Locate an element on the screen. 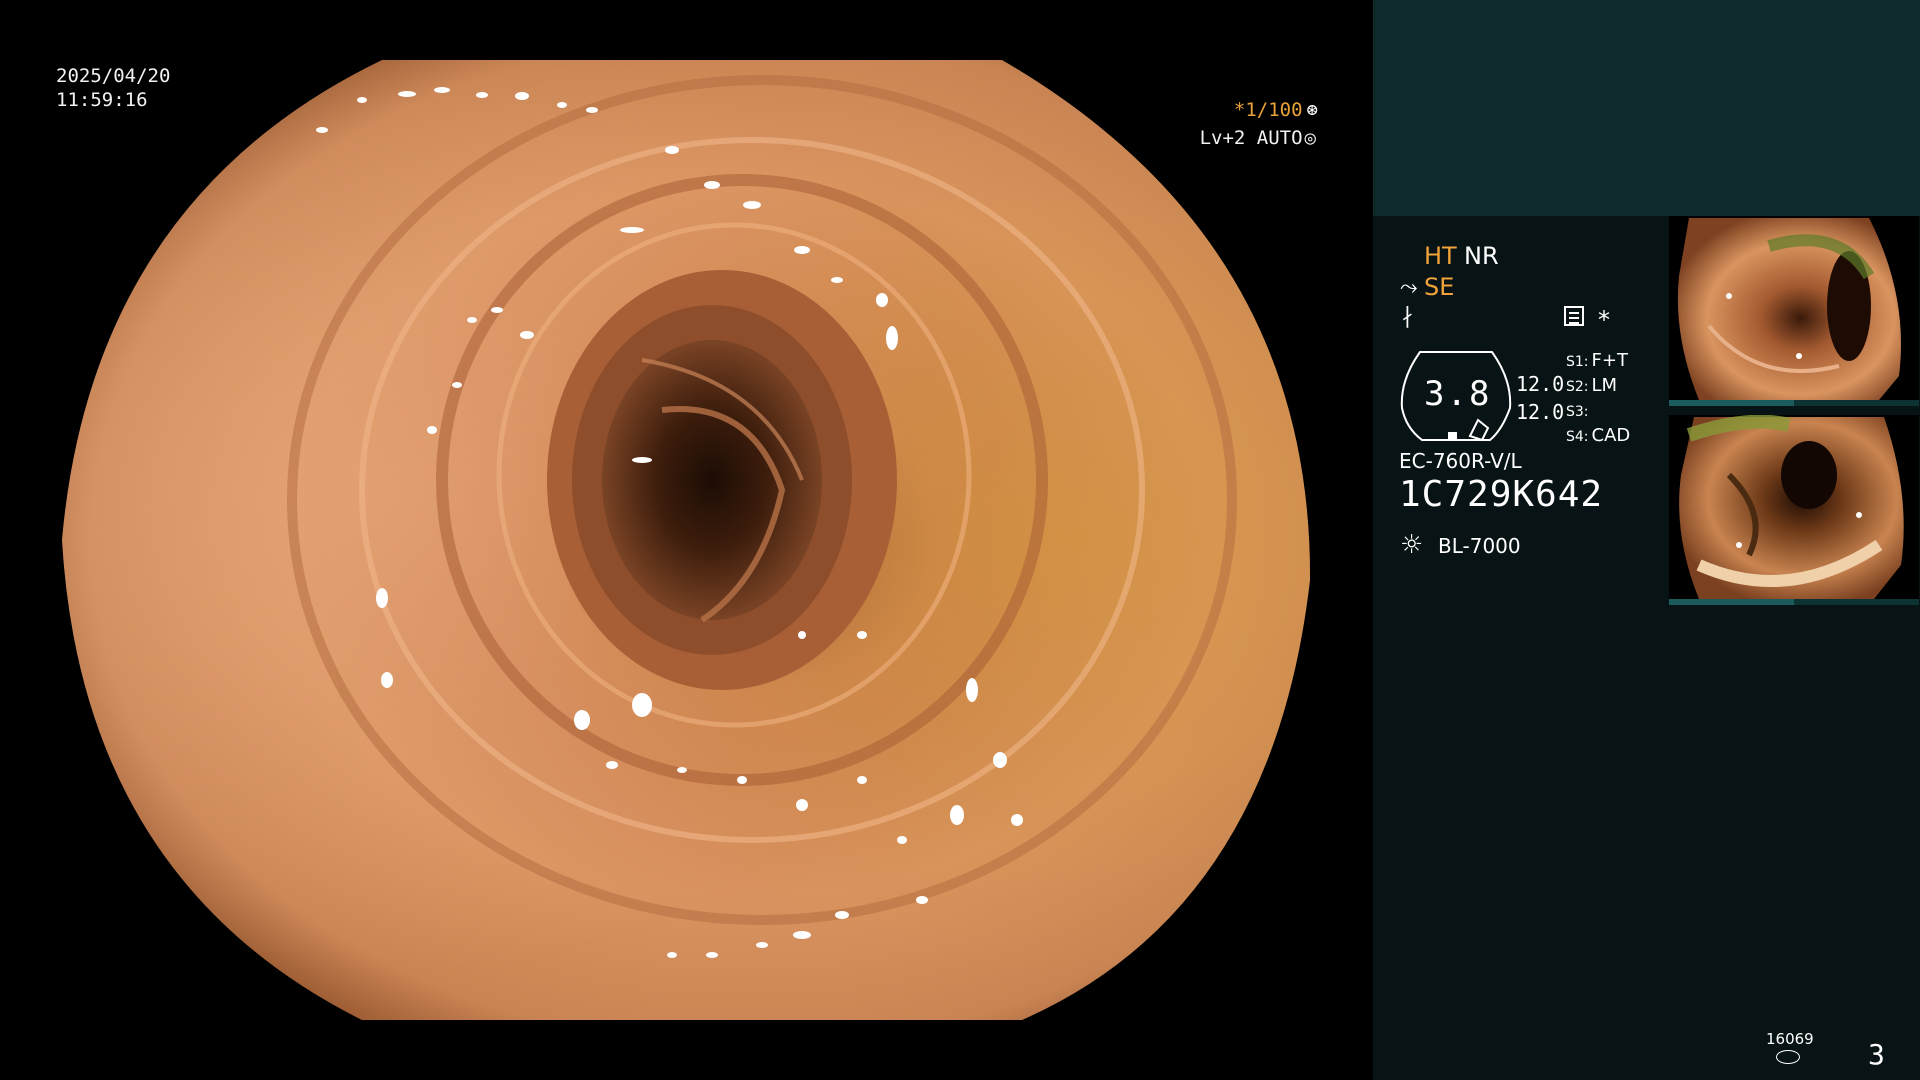 This screenshot has height=1080, width=1920. gauge-value: 3.8 is located at coordinates (1458, 394).